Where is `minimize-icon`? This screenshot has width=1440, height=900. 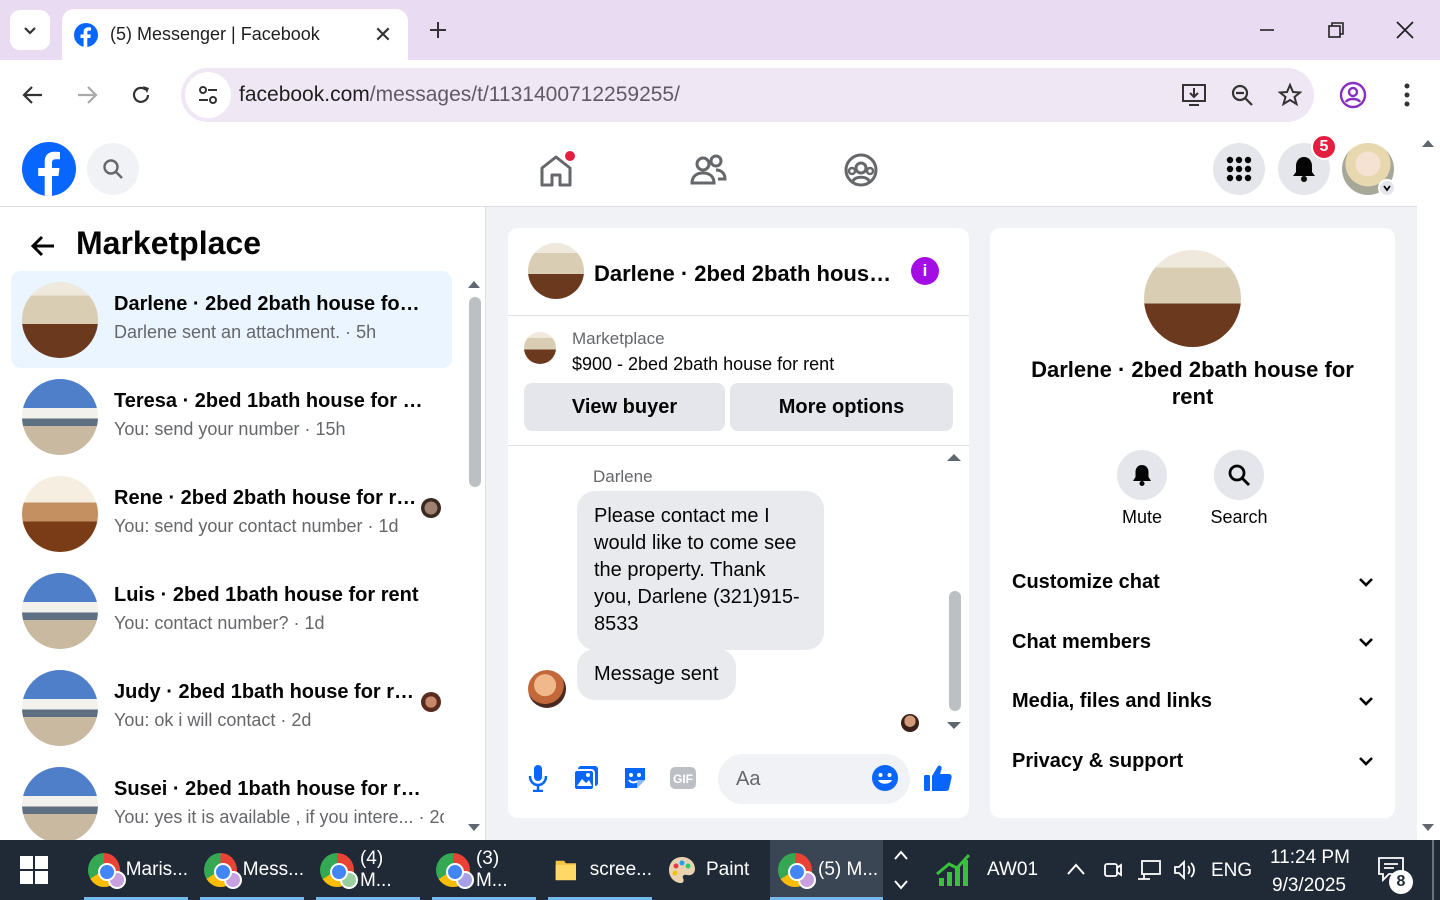
minimize-icon is located at coordinates (1267, 30).